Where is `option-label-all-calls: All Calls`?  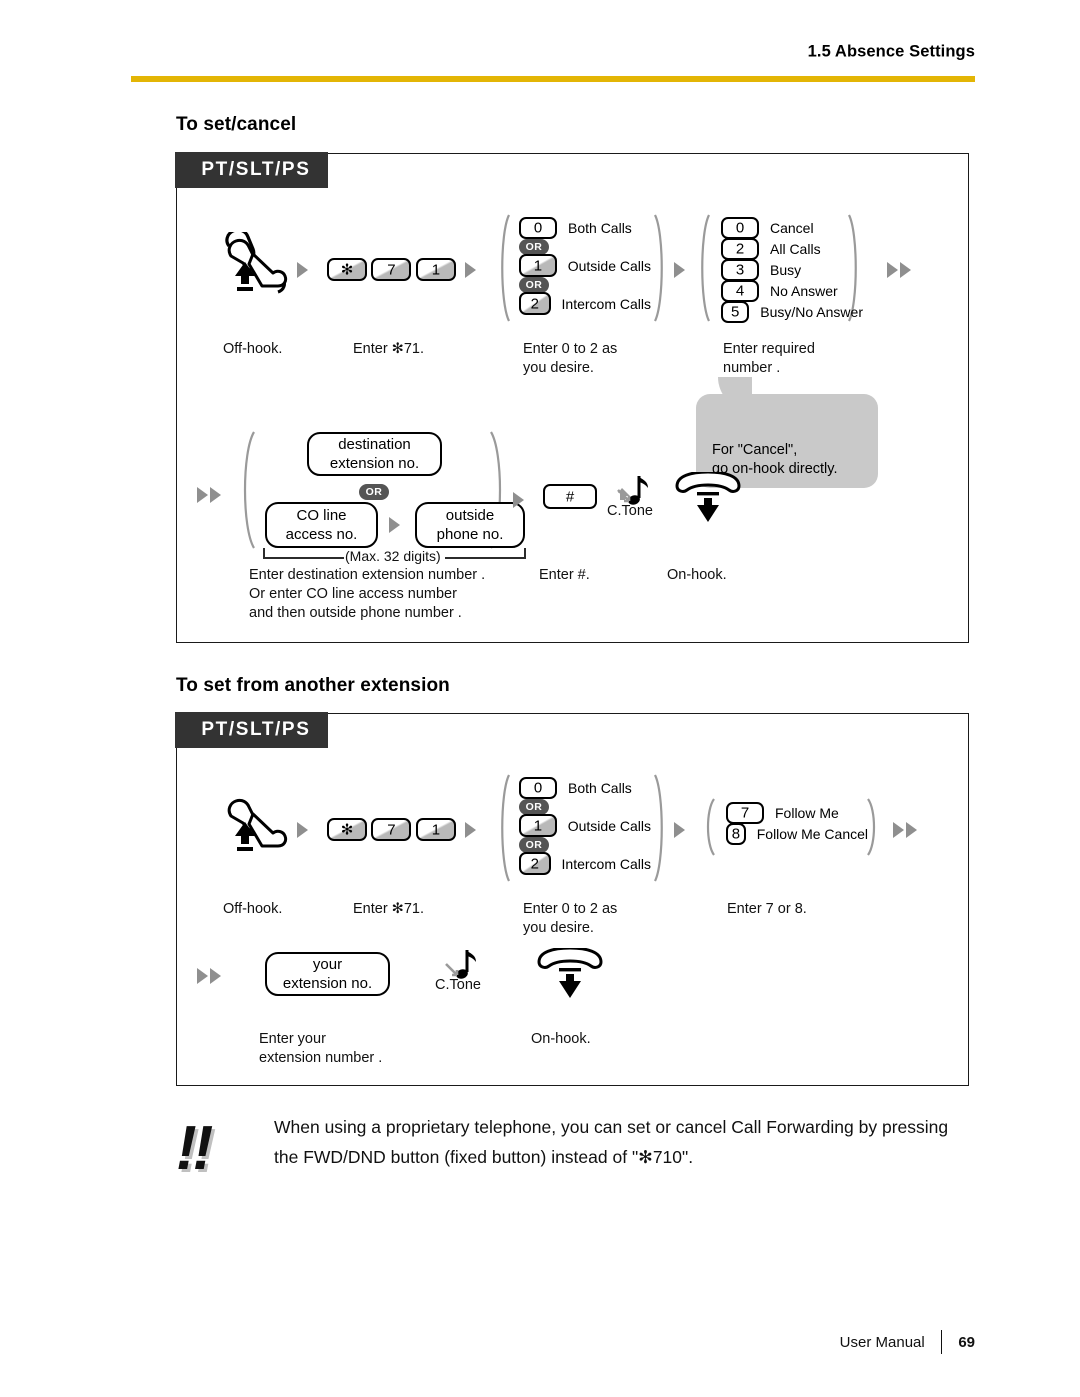
option-label-all-calls: All Calls is located at coordinates (795, 248).